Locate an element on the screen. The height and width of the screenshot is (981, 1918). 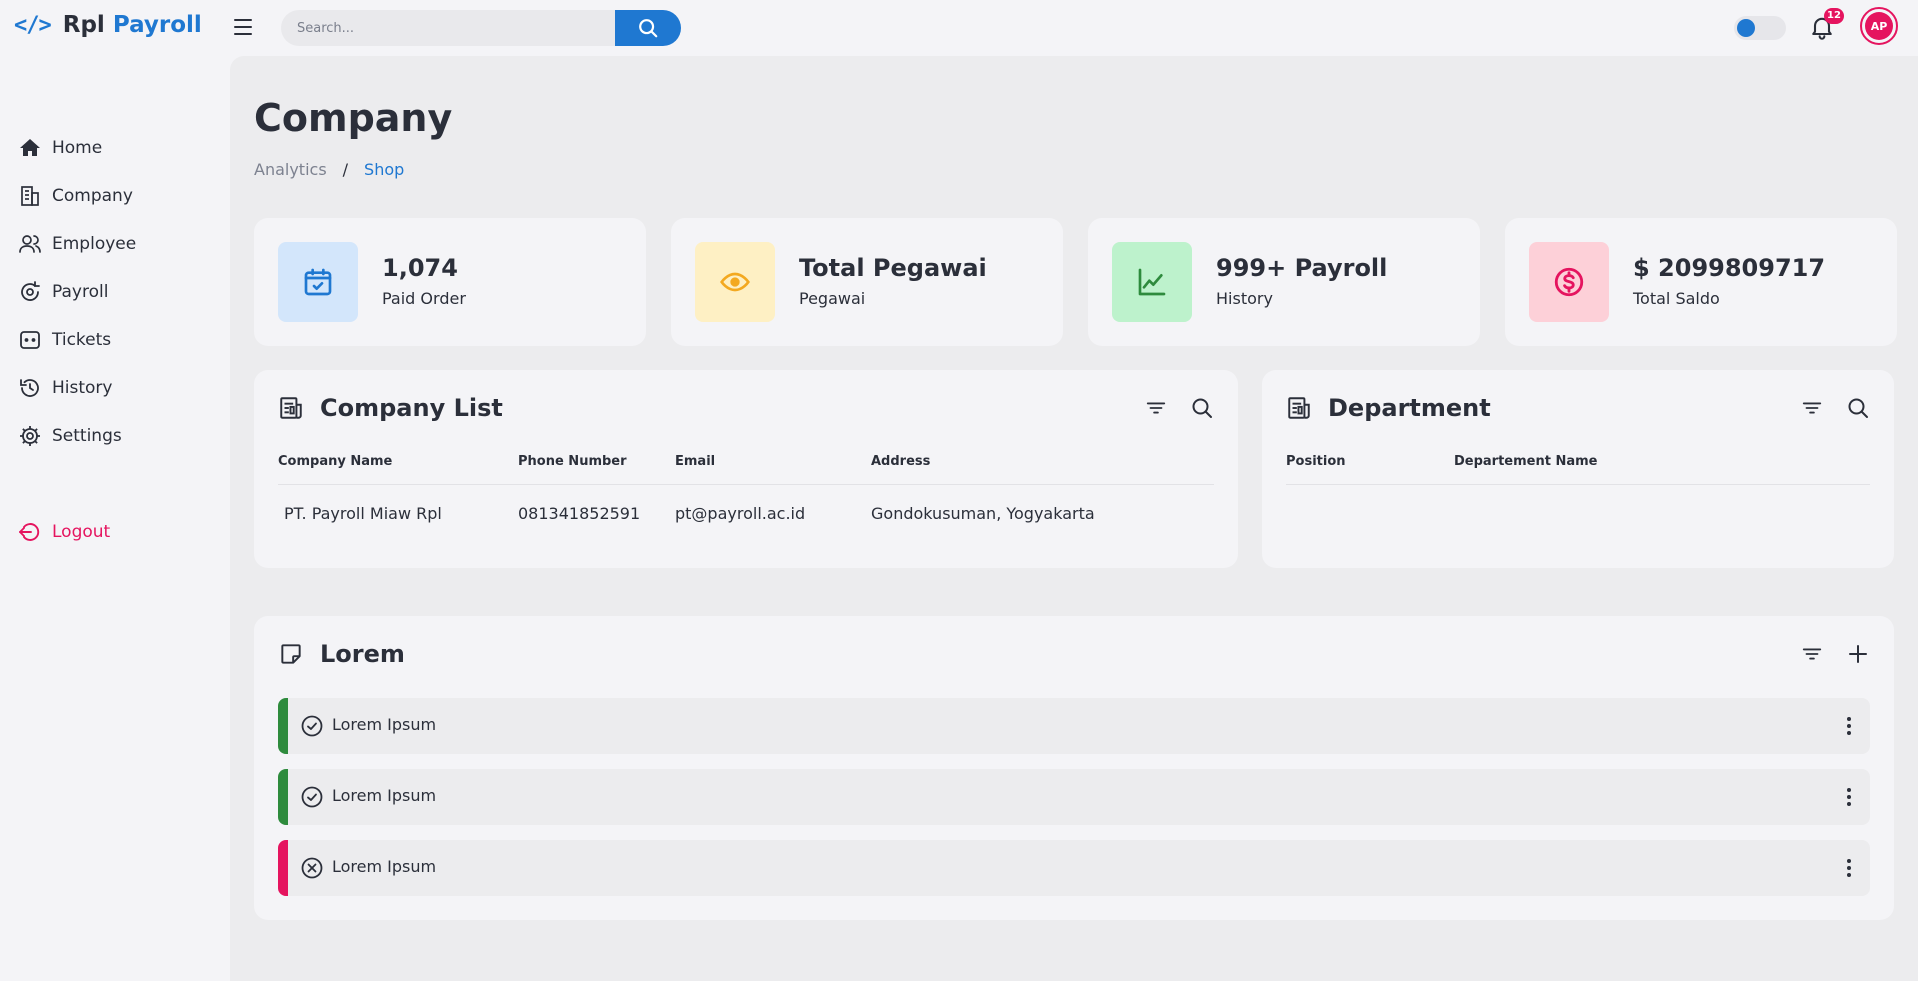
search-input is located at coordinates (448, 28).